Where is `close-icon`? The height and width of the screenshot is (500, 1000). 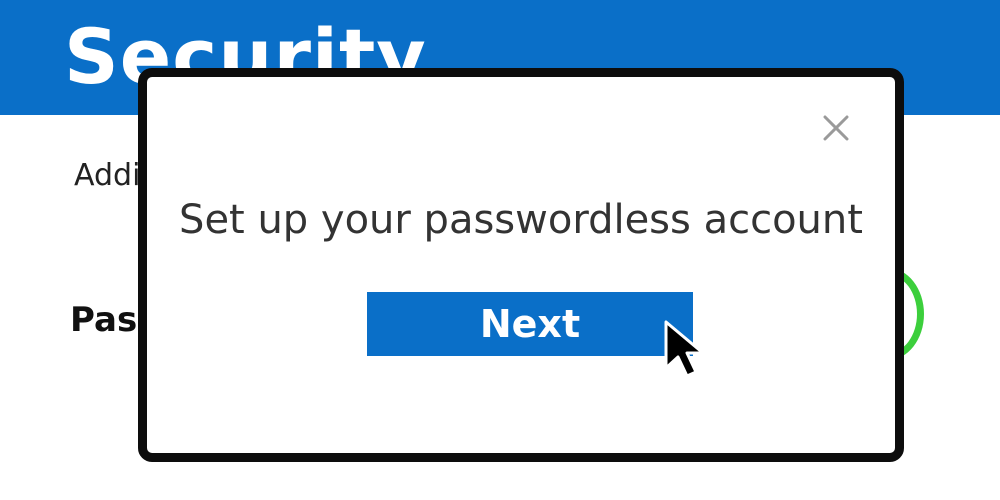 close-icon is located at coordinates (836, 128).